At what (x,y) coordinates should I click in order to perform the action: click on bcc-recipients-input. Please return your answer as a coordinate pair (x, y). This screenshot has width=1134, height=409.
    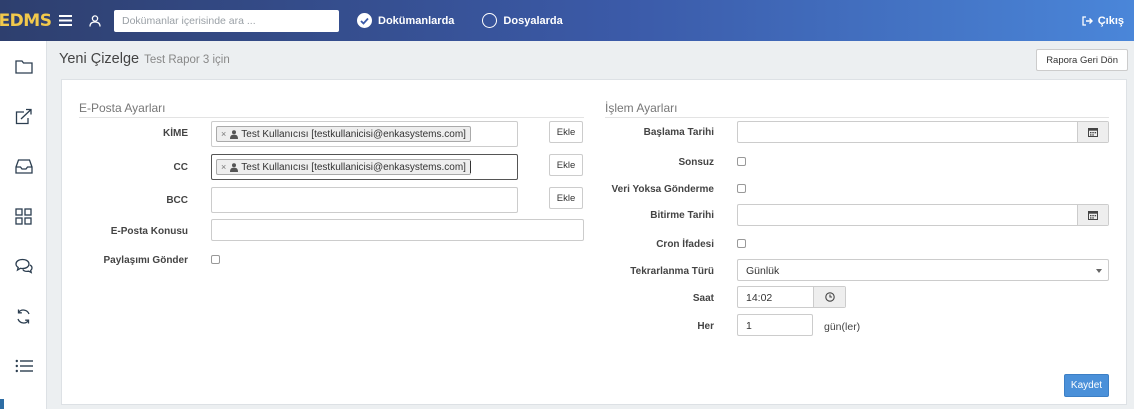
    Looking at the image, I should click on (364, 200).